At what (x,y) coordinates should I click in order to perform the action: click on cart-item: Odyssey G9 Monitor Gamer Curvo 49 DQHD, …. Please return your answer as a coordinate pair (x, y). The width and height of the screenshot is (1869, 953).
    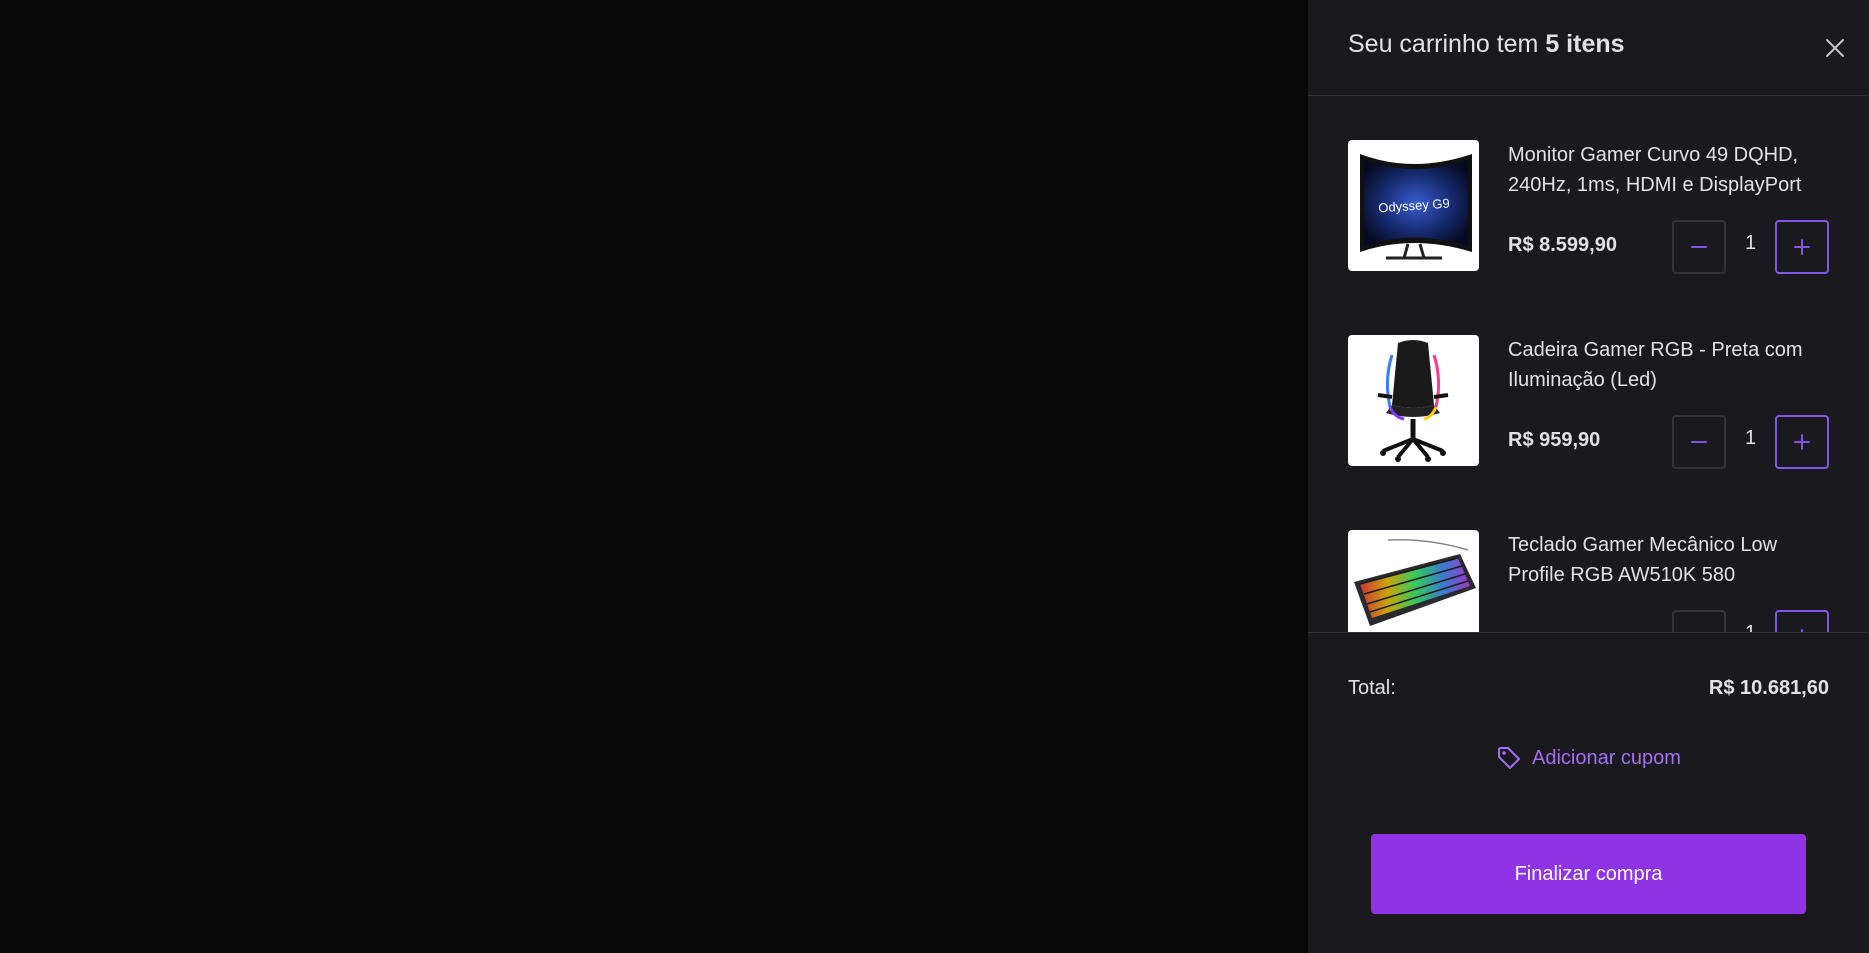
    Looking at the image, I should click on (1588, 207).